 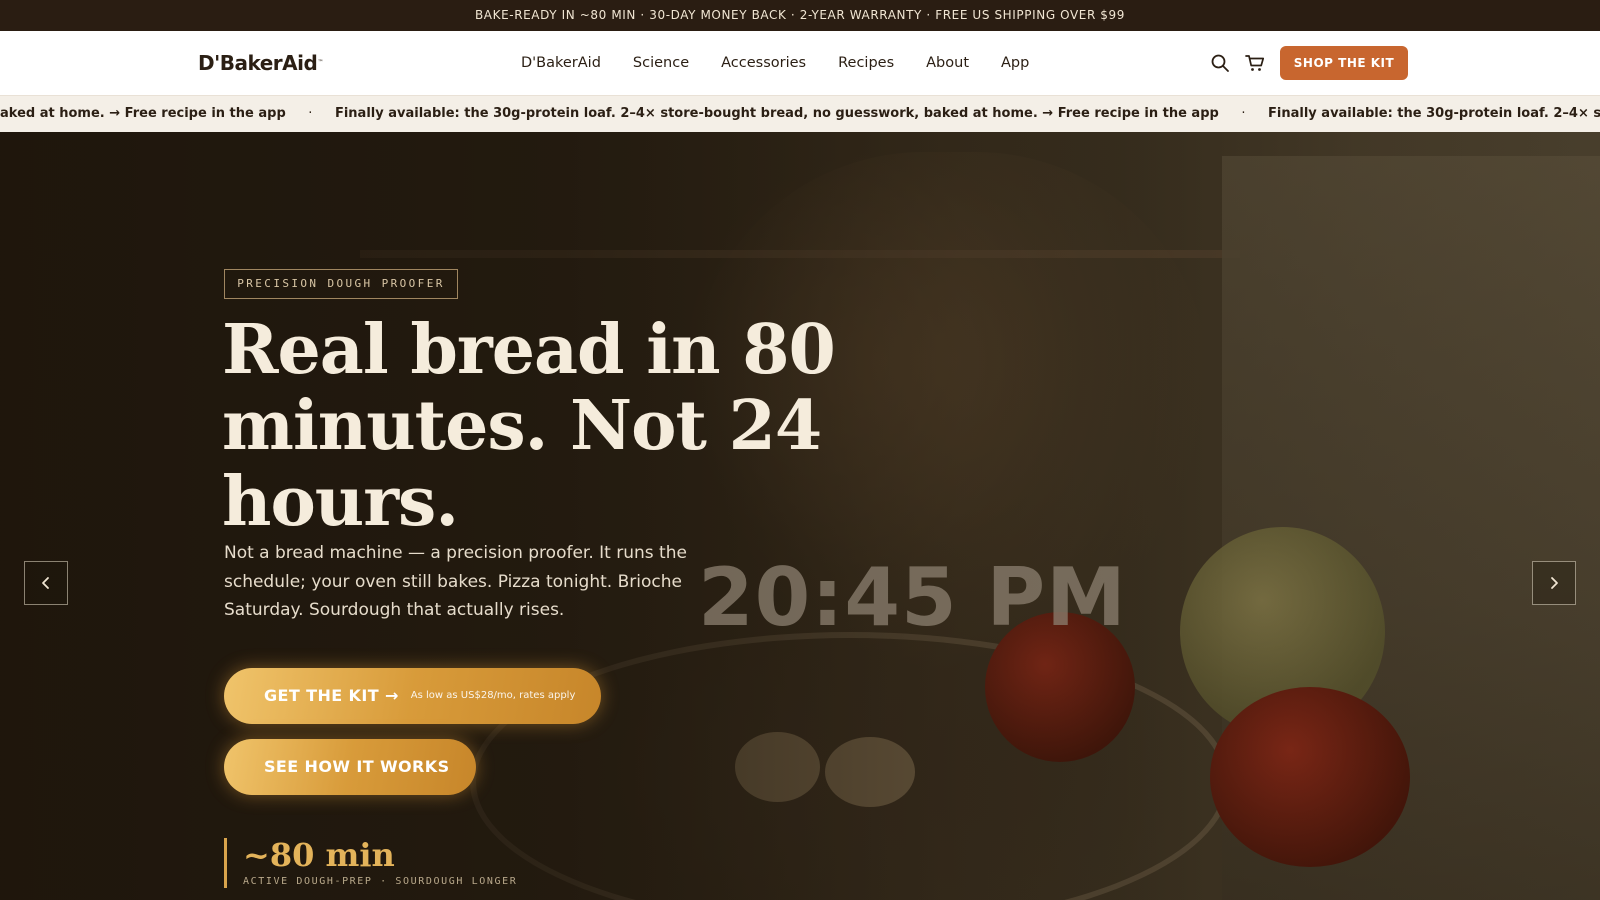 What do you see at coordinates (143, 113) in the screenshot?
I see `ticker-lead: aked at home. → Free recipe in the app` at bounding box center [143, 113].